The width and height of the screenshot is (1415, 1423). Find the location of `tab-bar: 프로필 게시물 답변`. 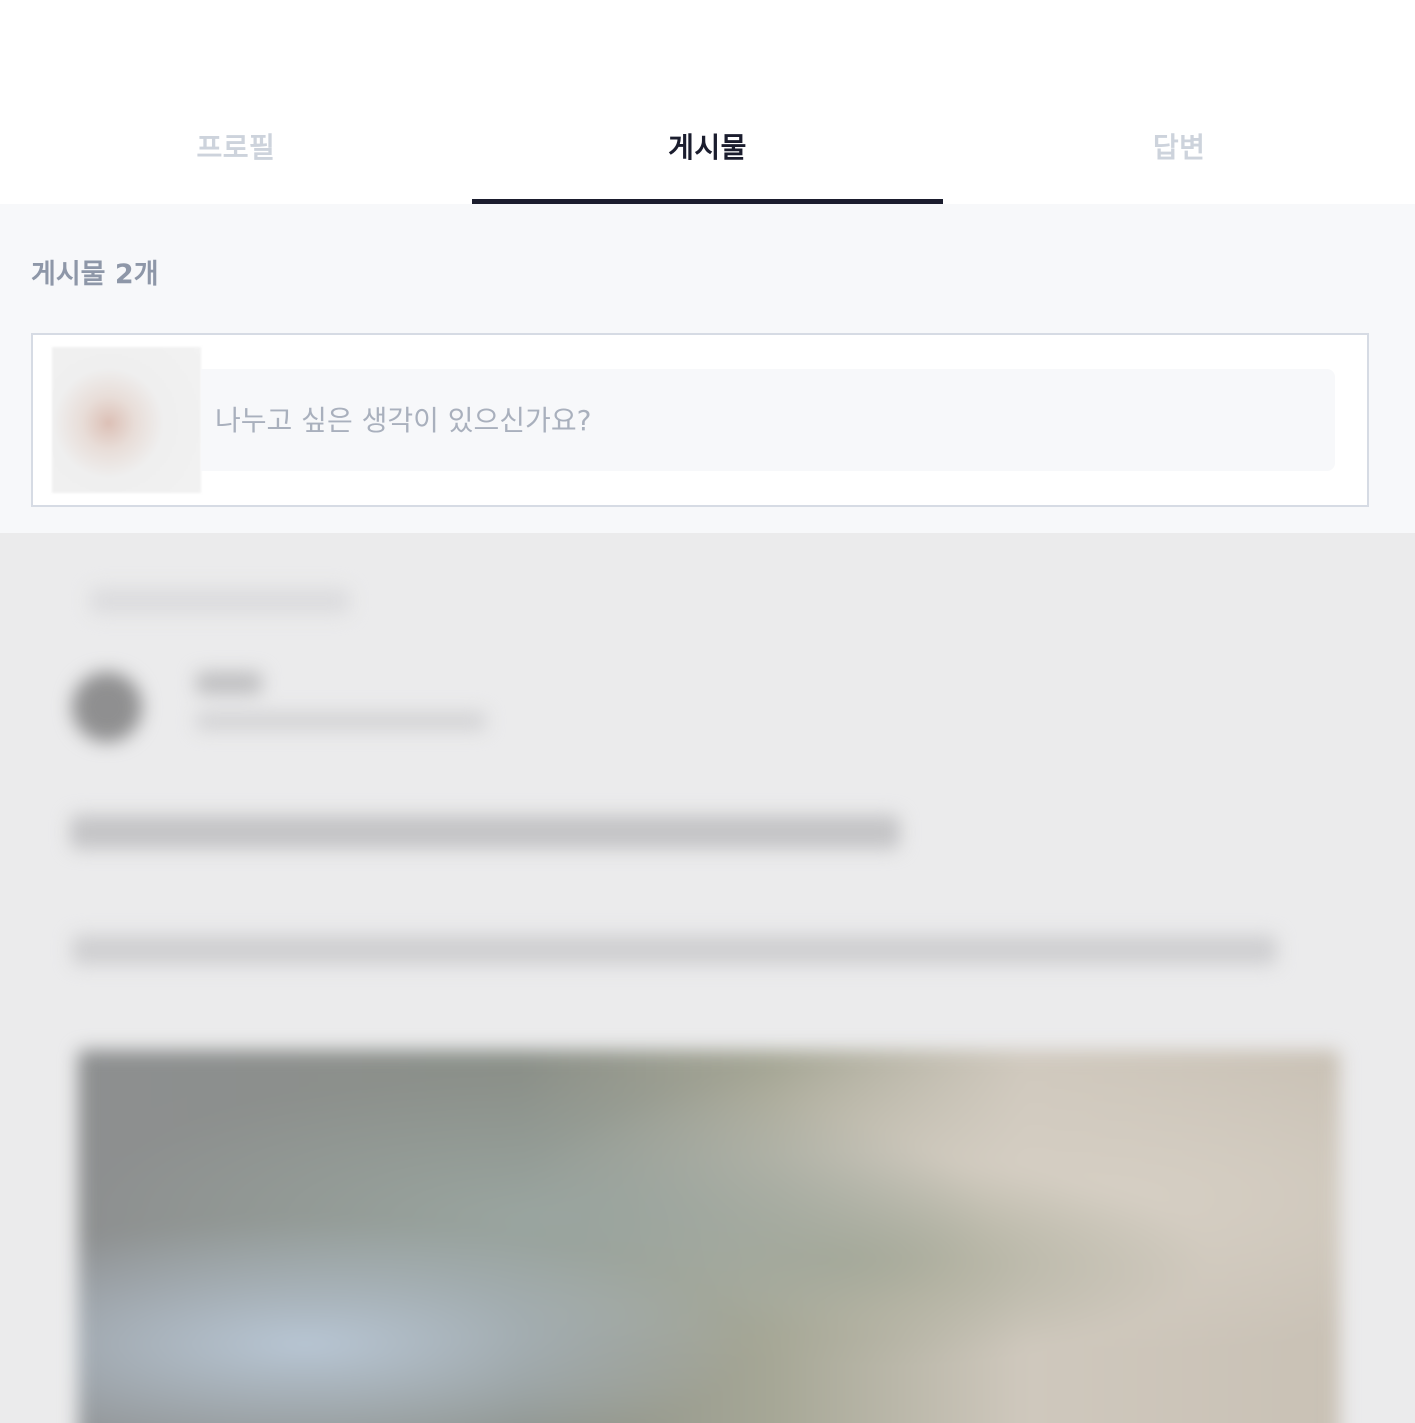

tab-bar: 프로필 게시물 답변 is located at coordinates (707, 102).